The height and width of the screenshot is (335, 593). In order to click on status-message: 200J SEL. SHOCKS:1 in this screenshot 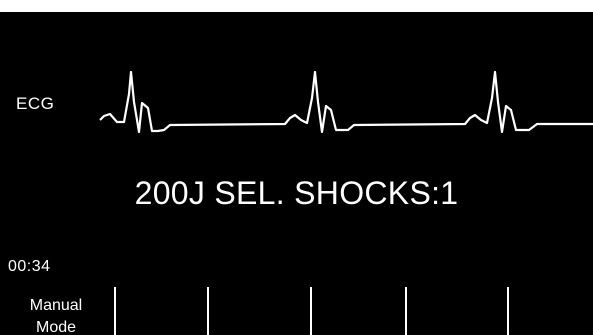, I will do `click(296, 193)`.